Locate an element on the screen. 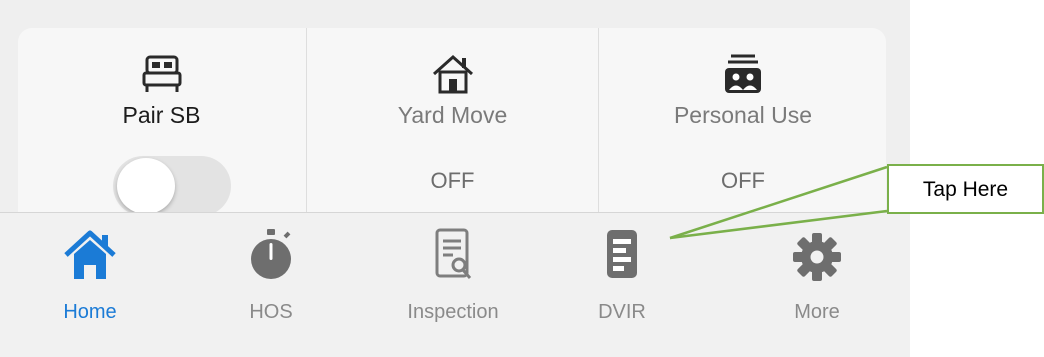  dvir-icon is located at coordinates (622, 254).